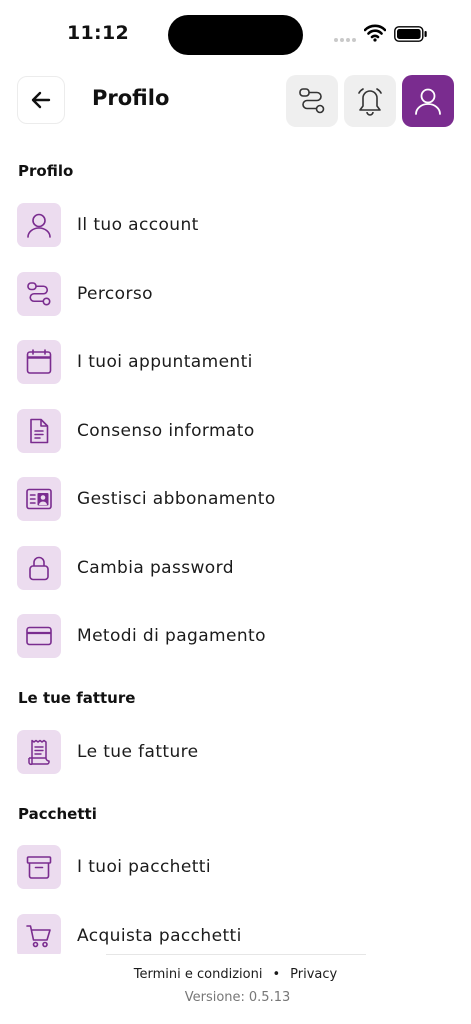  What do you see at coordinates (144, 867) in the screenshot?
I see `menu-item-label: I tuoi pacchetti` at bounding box center [144, 867].